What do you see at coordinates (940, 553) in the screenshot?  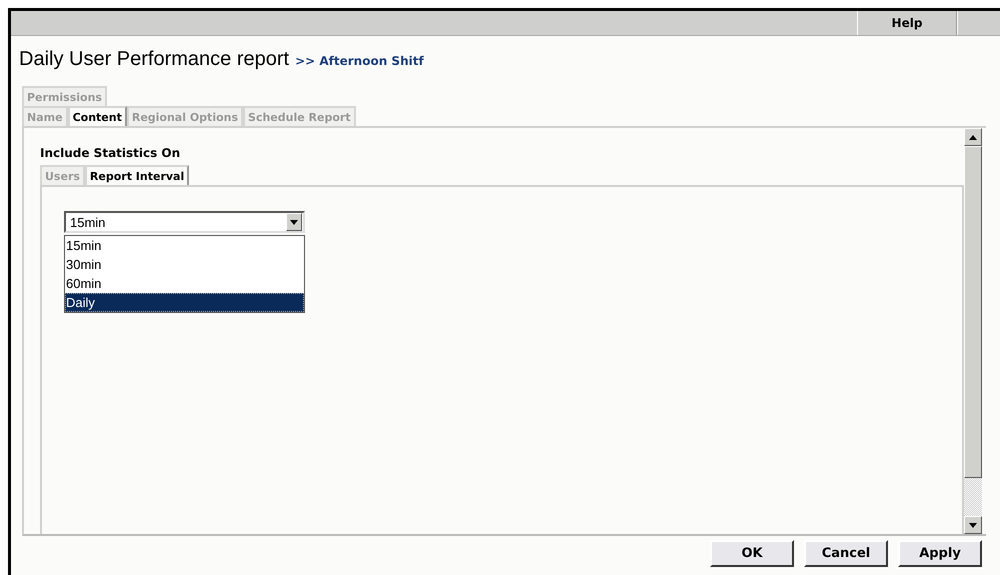 I see `dialog-button: Apply` at bounding box center [940, 553].